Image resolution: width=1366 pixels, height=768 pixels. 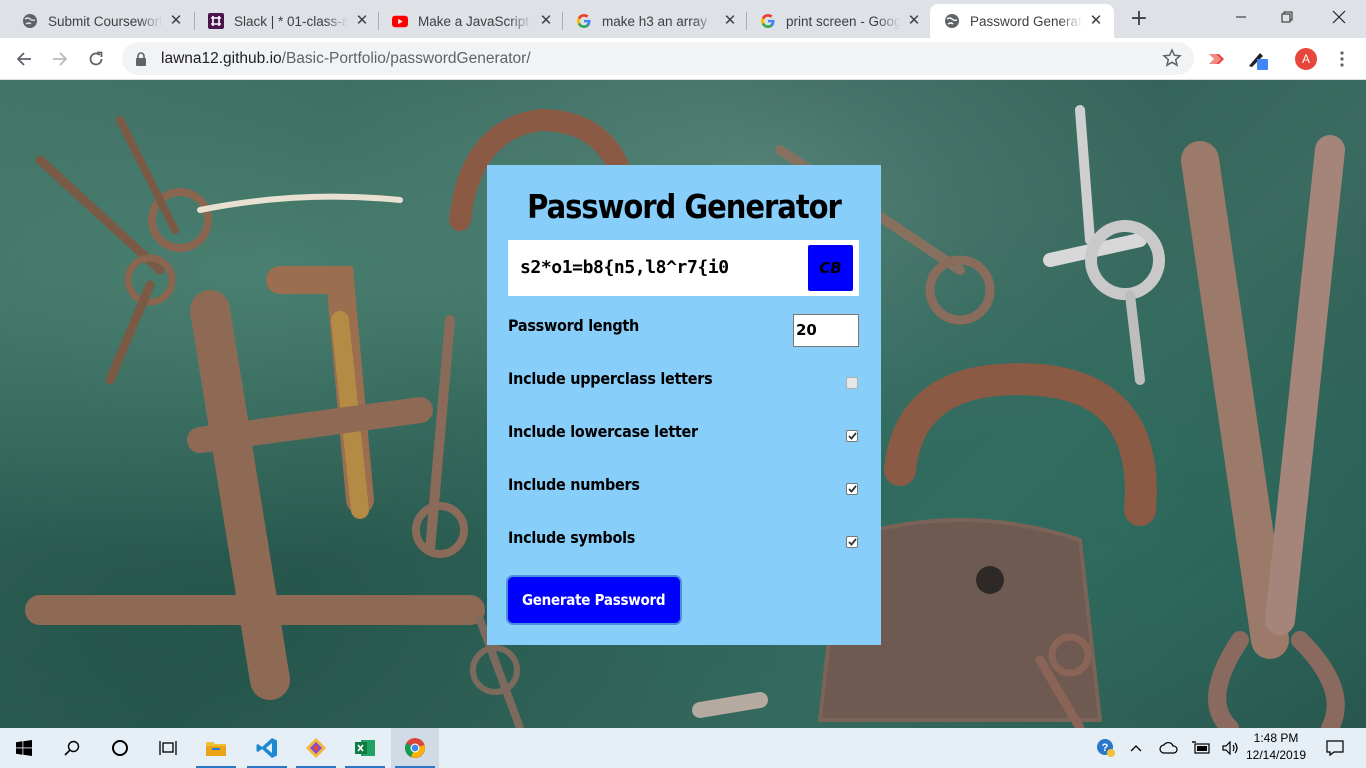 I want to click on vscode-icon, so click(x=266, y=748).